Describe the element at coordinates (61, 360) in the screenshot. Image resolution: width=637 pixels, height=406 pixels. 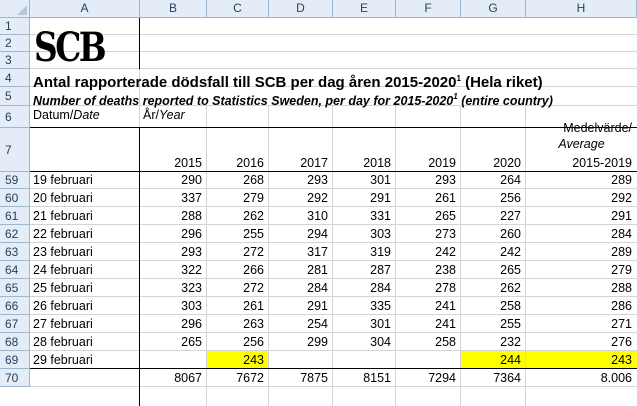
I see `date-cell: 29 februari` at that location.